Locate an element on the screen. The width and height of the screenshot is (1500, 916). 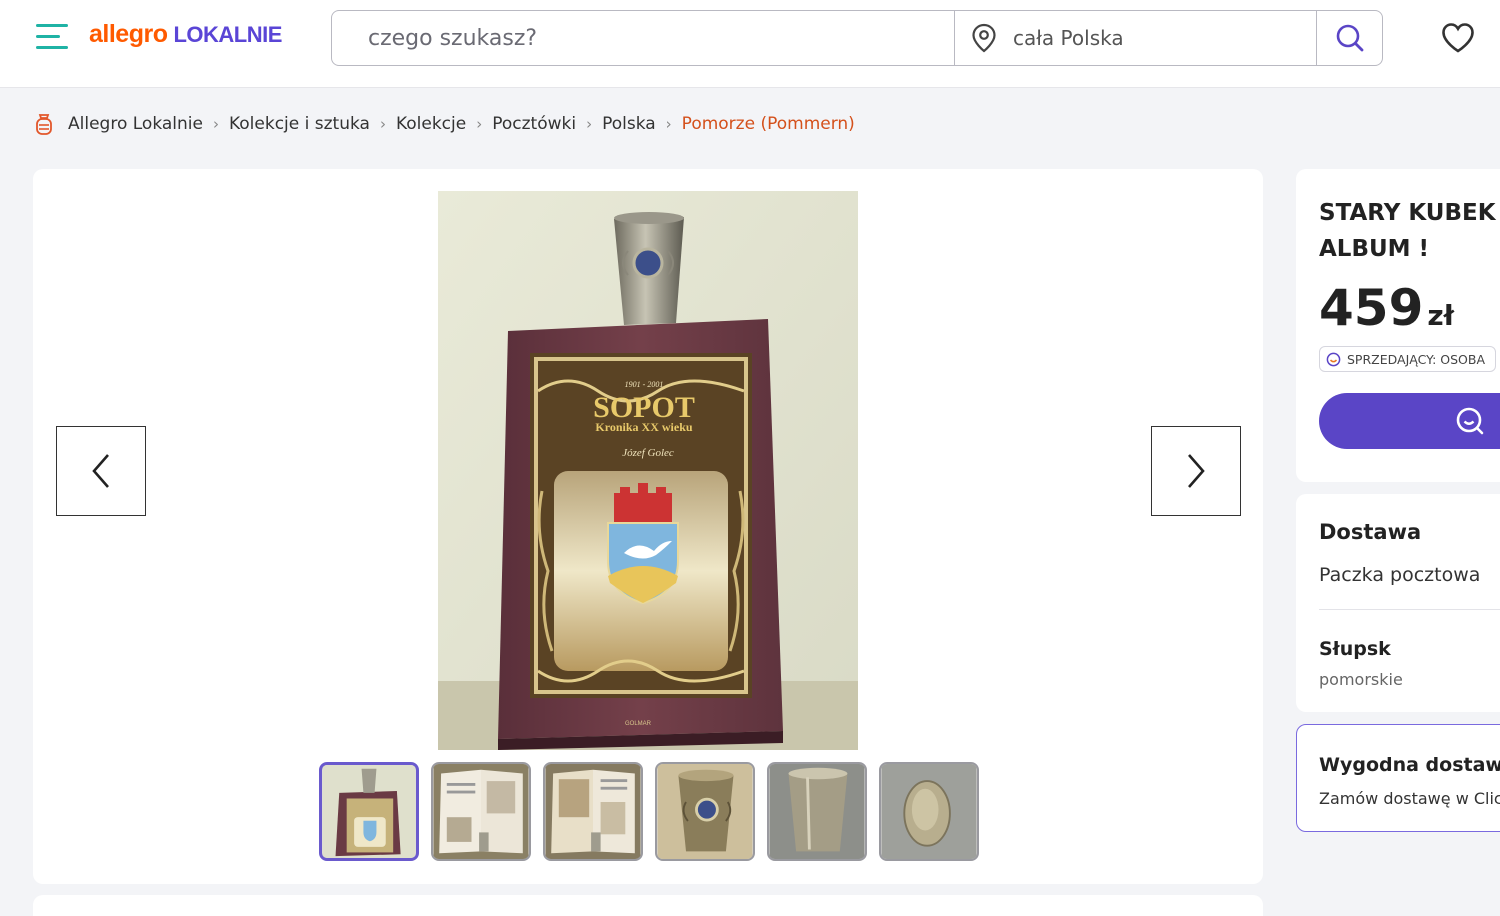
item-location-region: pomorskie is located at coordinates (1361, 679).